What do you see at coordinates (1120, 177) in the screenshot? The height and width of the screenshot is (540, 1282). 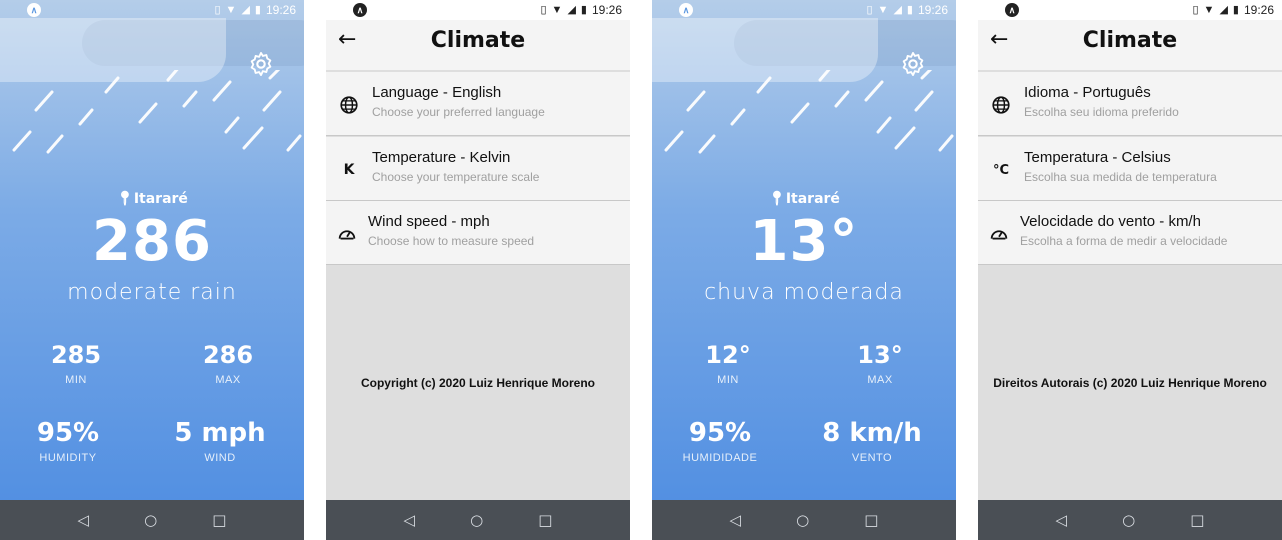 I see `option-subtitle: Escolha sua medida de temperatura` at bounding box center [1120, 177].